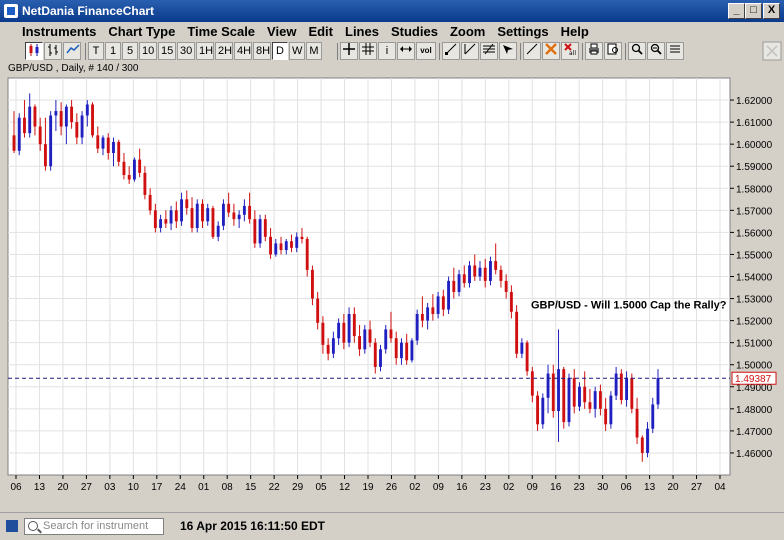 The image size is (784, 540). What do you see at coordinates (368, 51) in the screenshot?
I see `grid-icon` at bounding box center [368, 51].